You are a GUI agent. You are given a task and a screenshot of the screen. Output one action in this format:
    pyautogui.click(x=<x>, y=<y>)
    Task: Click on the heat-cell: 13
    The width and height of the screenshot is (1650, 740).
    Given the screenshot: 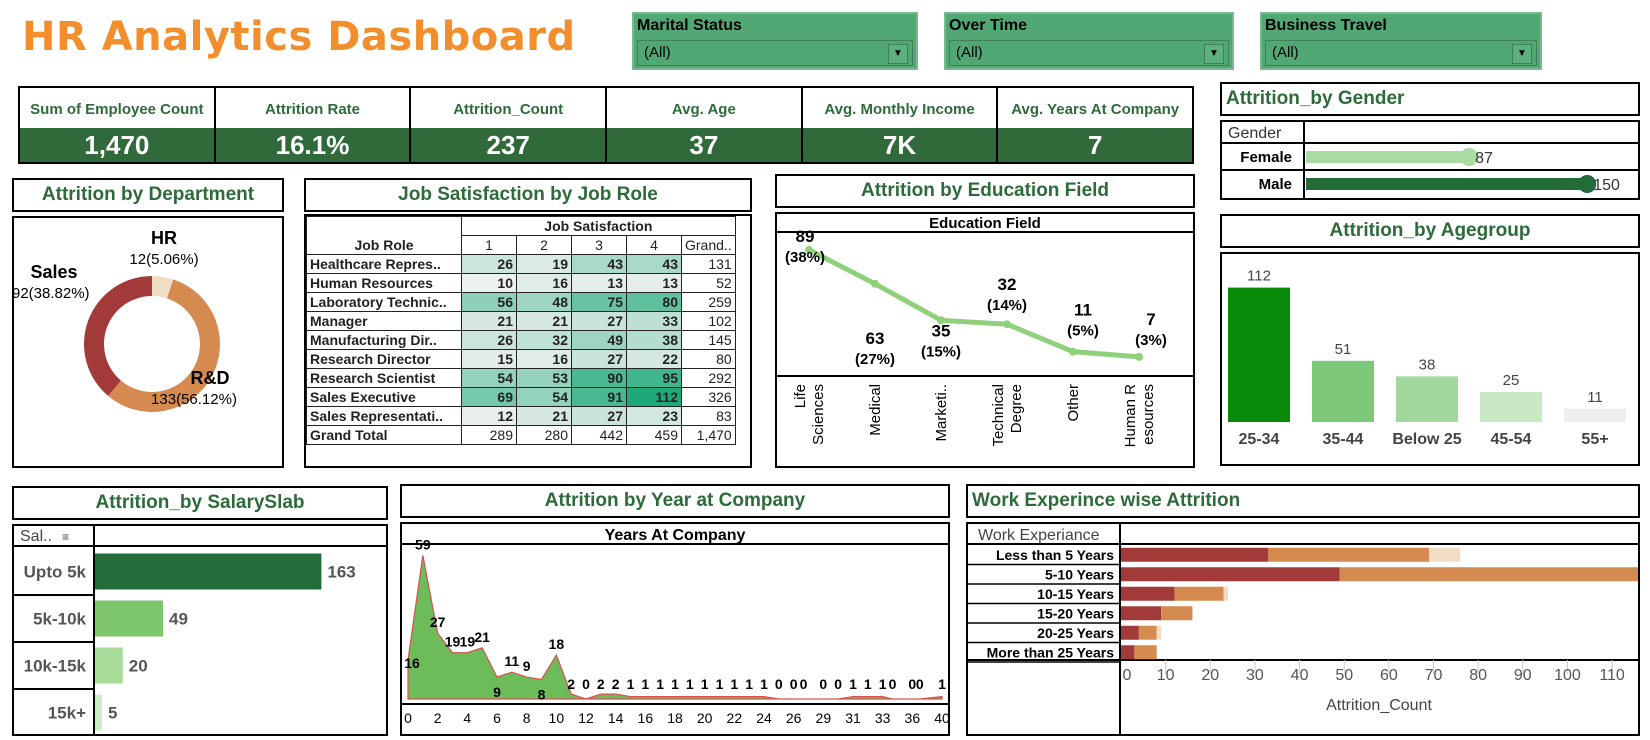 What is the action you would take?
    pyautogui.click(x=654, y=283)
    